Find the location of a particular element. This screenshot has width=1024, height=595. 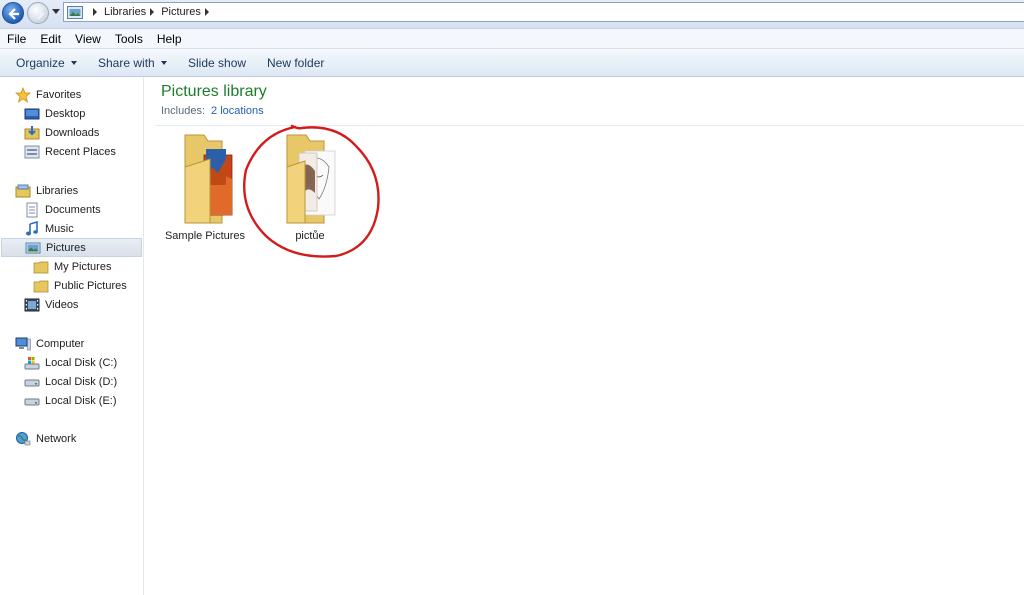

nav-favorites: Favorites is located at coordinates (48, 94).